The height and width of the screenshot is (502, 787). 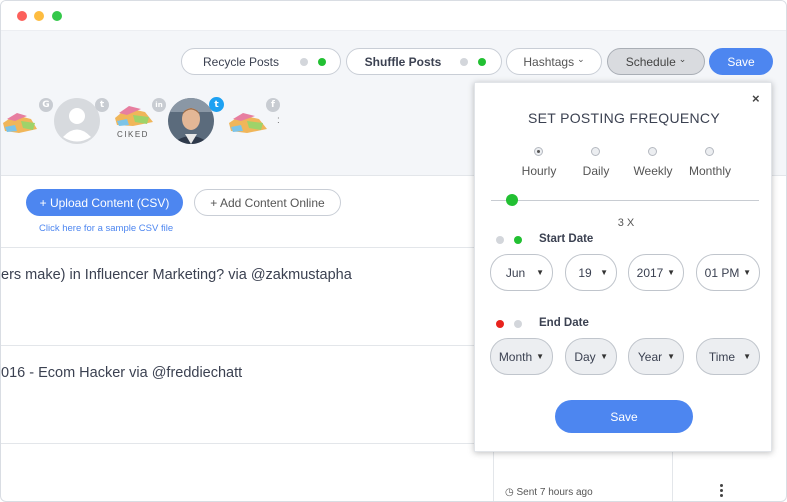 I want to click on radio-weekly, so click(x=652, y=151).